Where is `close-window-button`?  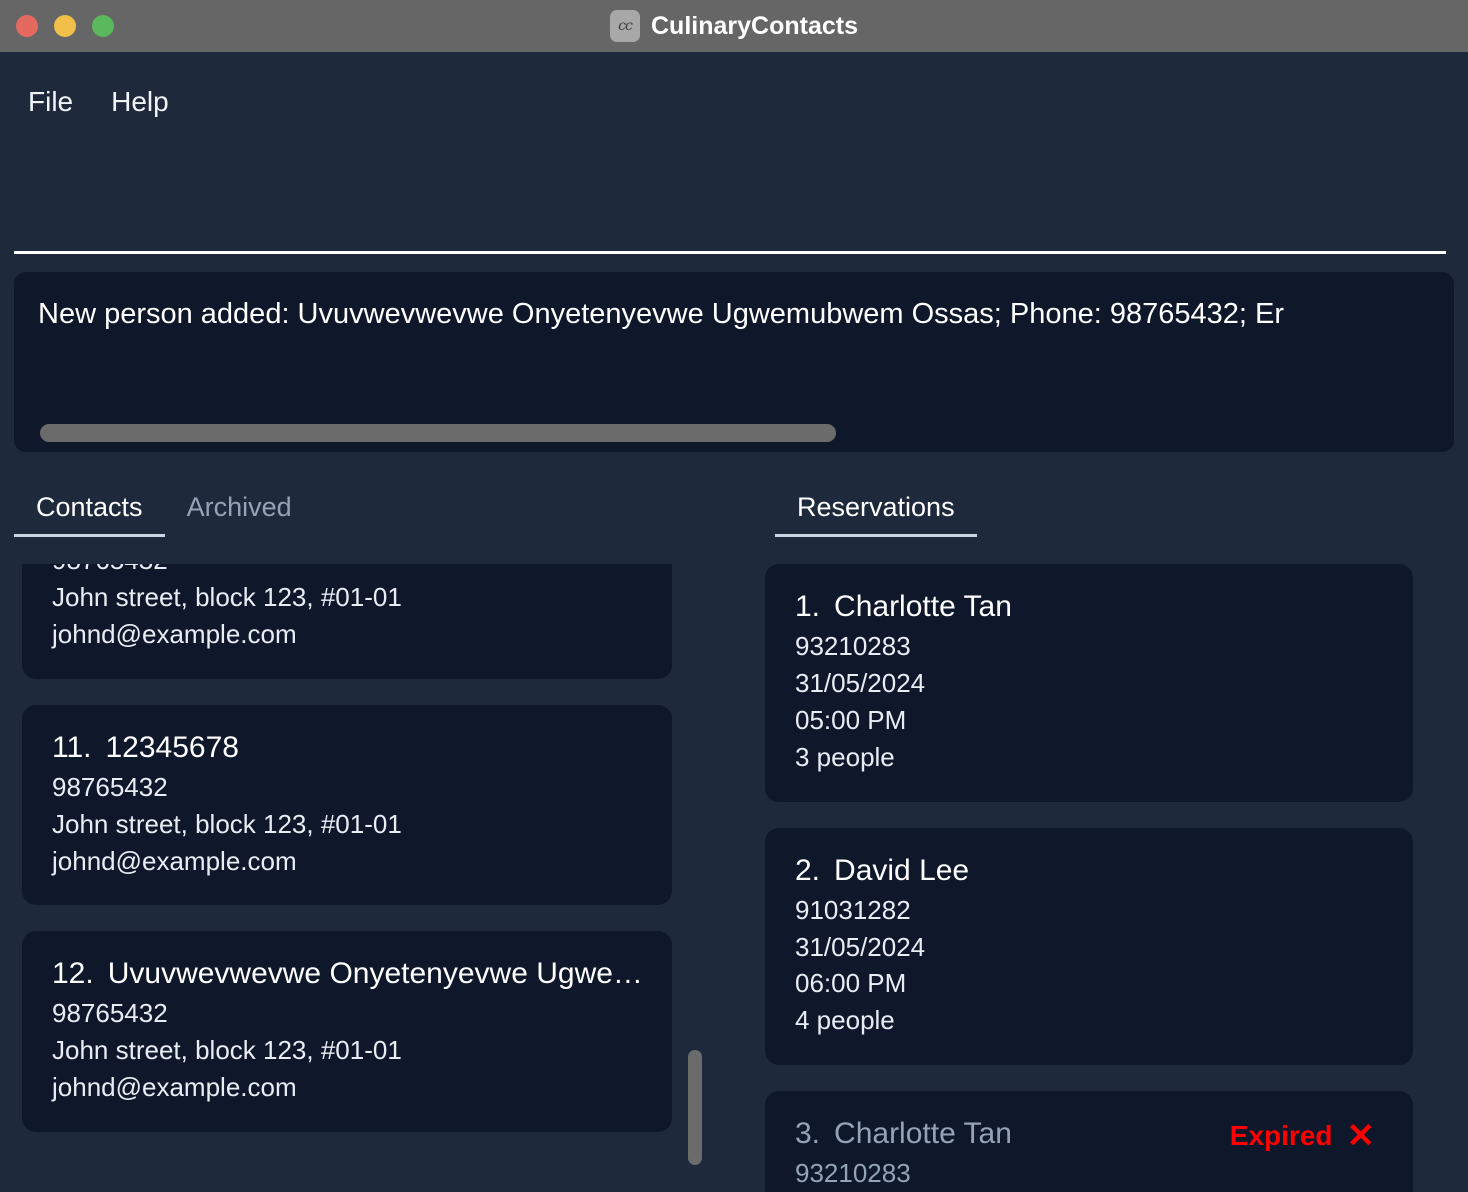 close-window-button is located at coordinates (27, 26).